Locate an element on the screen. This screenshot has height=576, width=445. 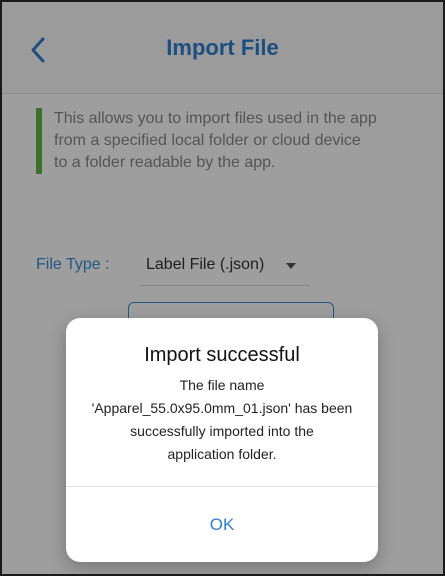
dialog-message-line: successfully imported into the is located at coordinates (222, 431).